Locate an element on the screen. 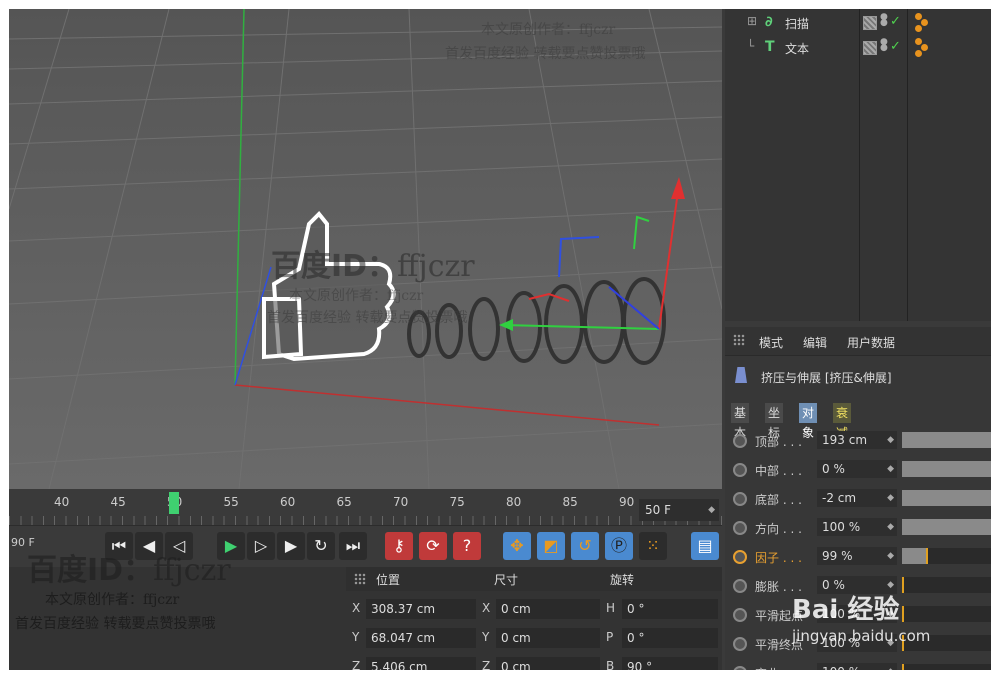 The width and height of the screenshot is (1000, 679). end-frame-field: 50 F ◆ is located at coordinates (679, 510).